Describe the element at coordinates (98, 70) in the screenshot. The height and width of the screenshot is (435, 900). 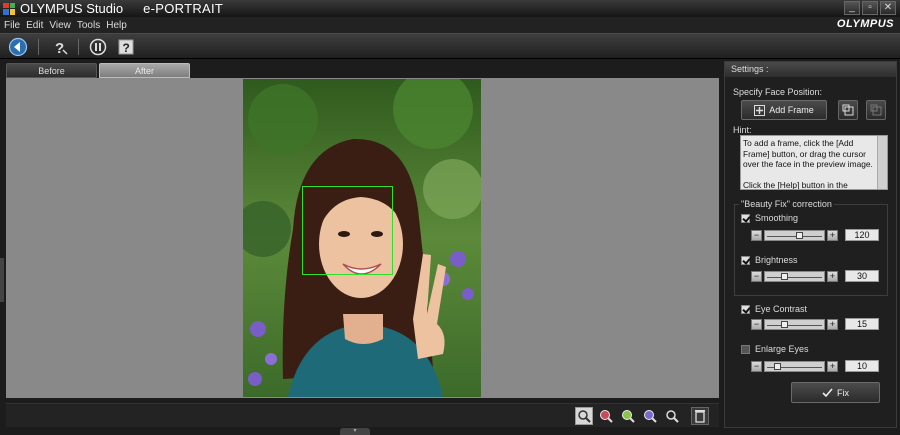
I see `view-tabs: Before After` at that location.